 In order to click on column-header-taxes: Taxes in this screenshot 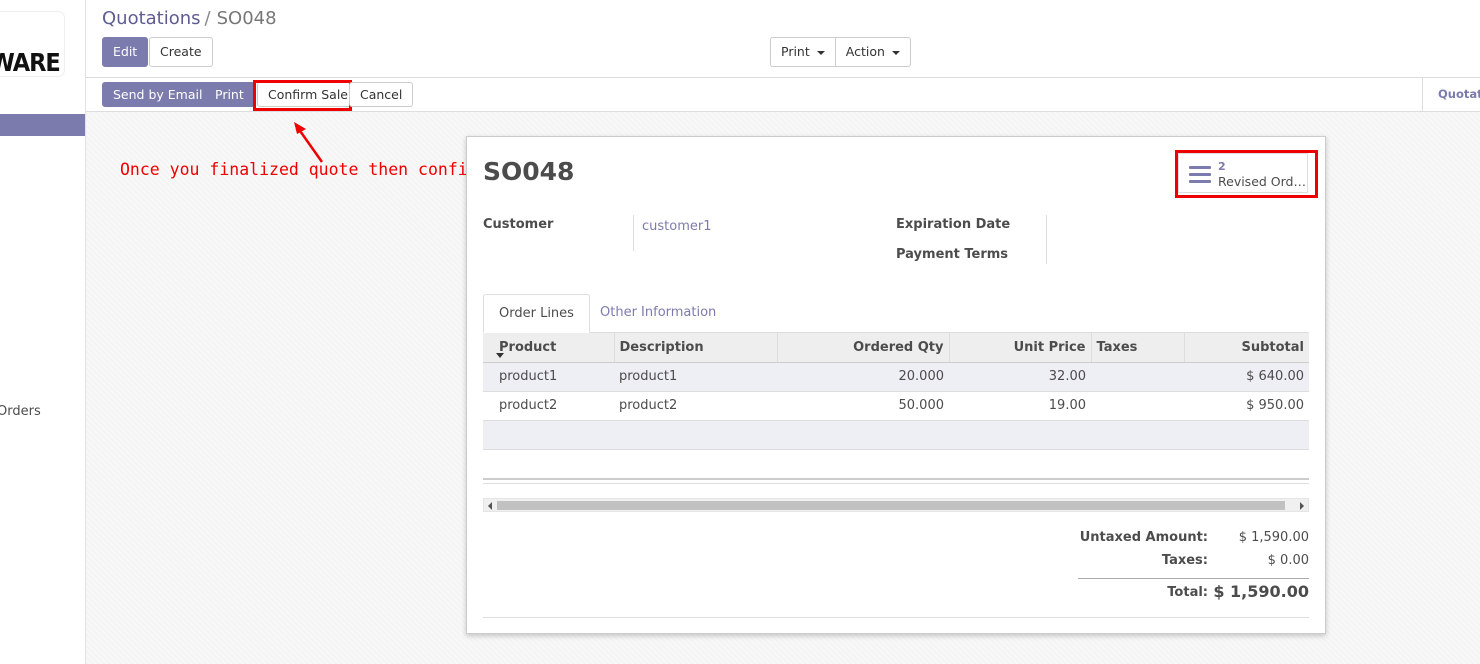, I will do `click(1137, 348)`.